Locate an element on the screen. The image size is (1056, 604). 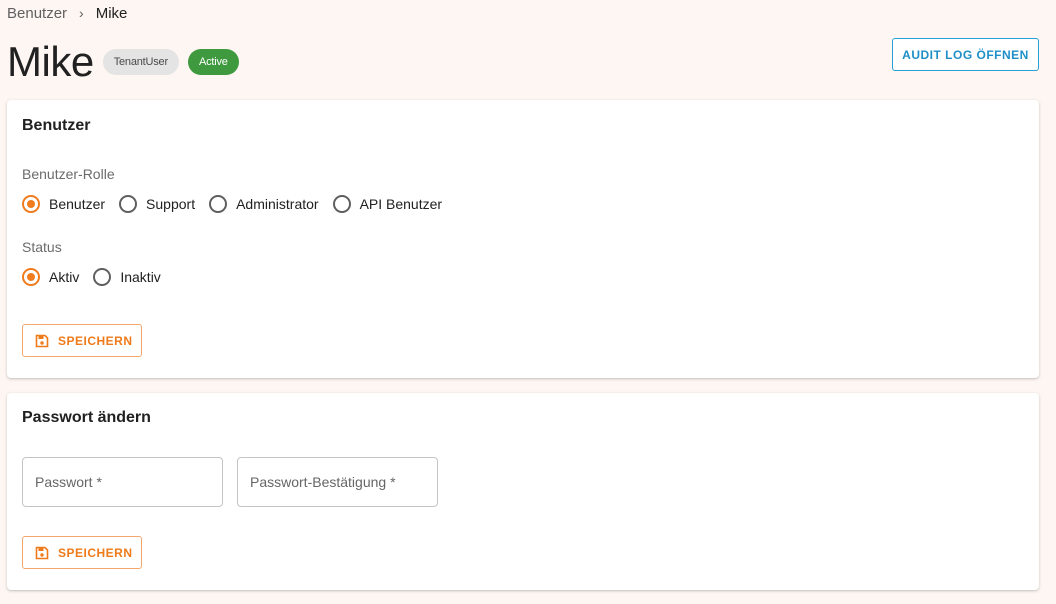
password-confirm-field-label: Passwort-Bestätigung * is located at coordinates (323, 482).